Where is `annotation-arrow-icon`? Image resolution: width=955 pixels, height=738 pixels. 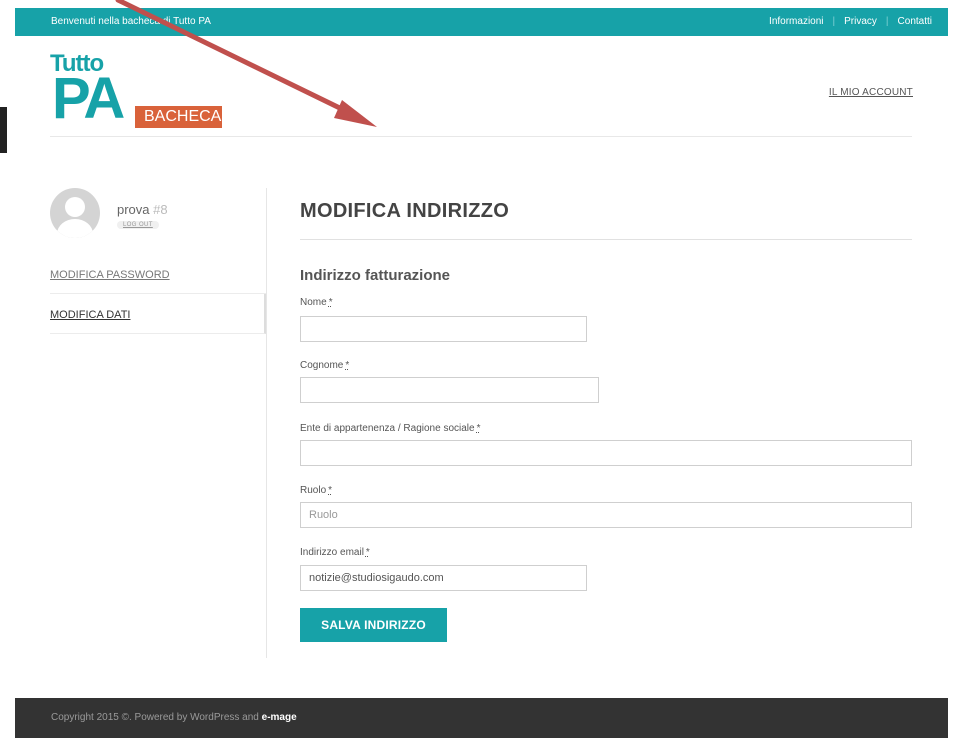 annotation-arrow-icon is located at coordinates (246, 63).